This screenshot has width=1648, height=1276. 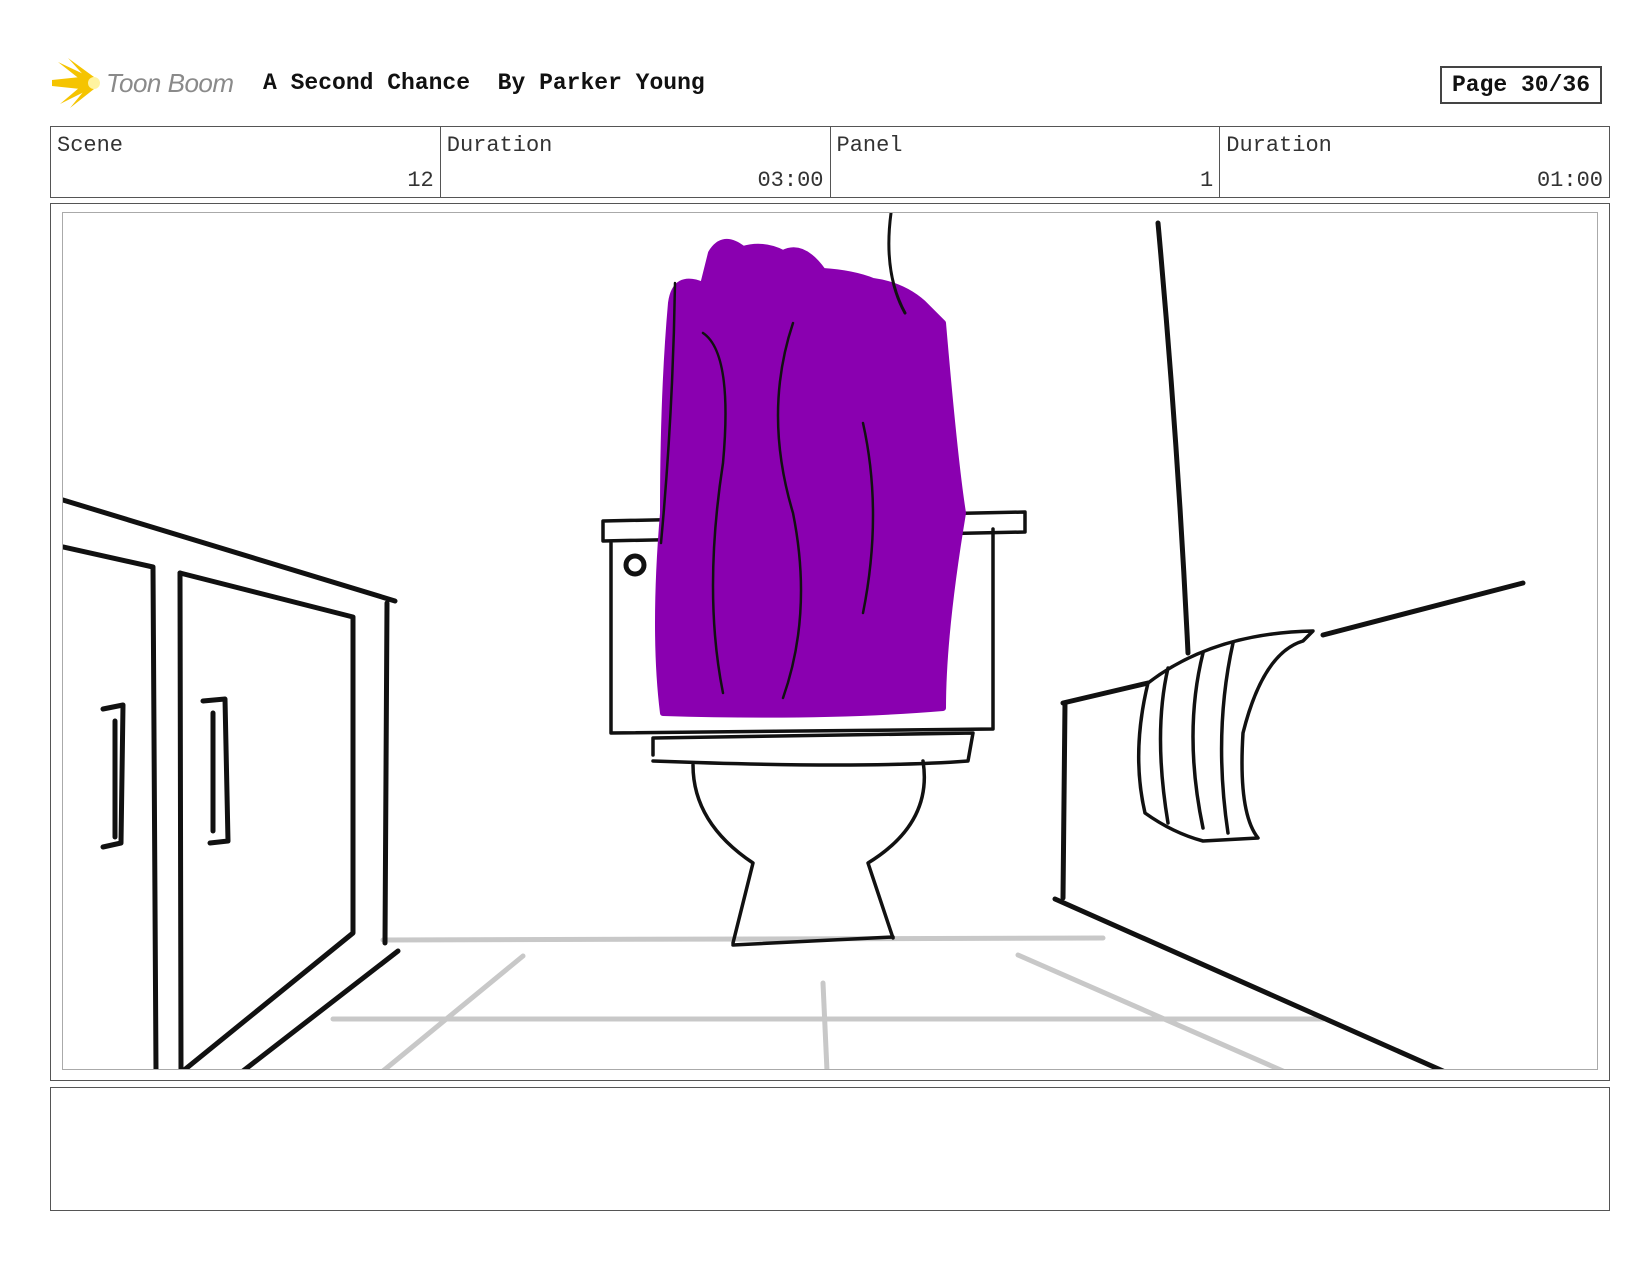 What do you see at coordinates (810, 478) in the screenshot?
I see `seat-cover` at bounding box center [810, 478].